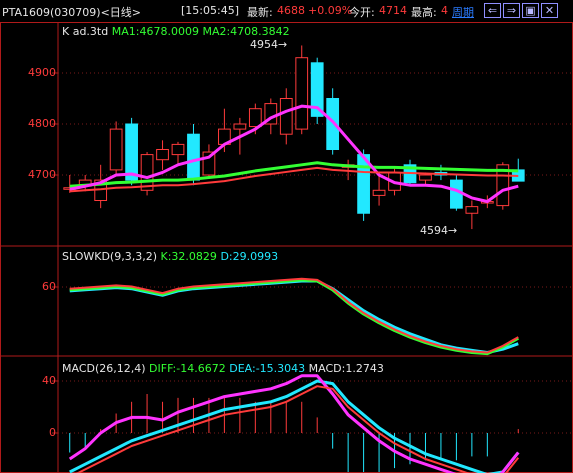  What do you see at coordinates (85, 31) in the screenshot?
I see `kline-title: K ad.3td` at bounding box center [85, 31].